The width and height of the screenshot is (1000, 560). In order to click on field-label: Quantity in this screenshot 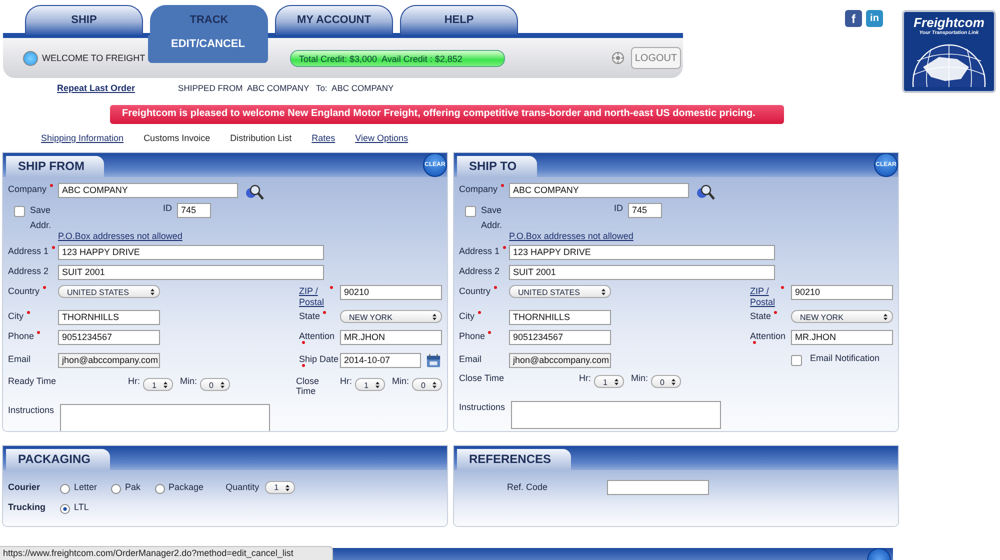, I will do `click(243, 487)`.